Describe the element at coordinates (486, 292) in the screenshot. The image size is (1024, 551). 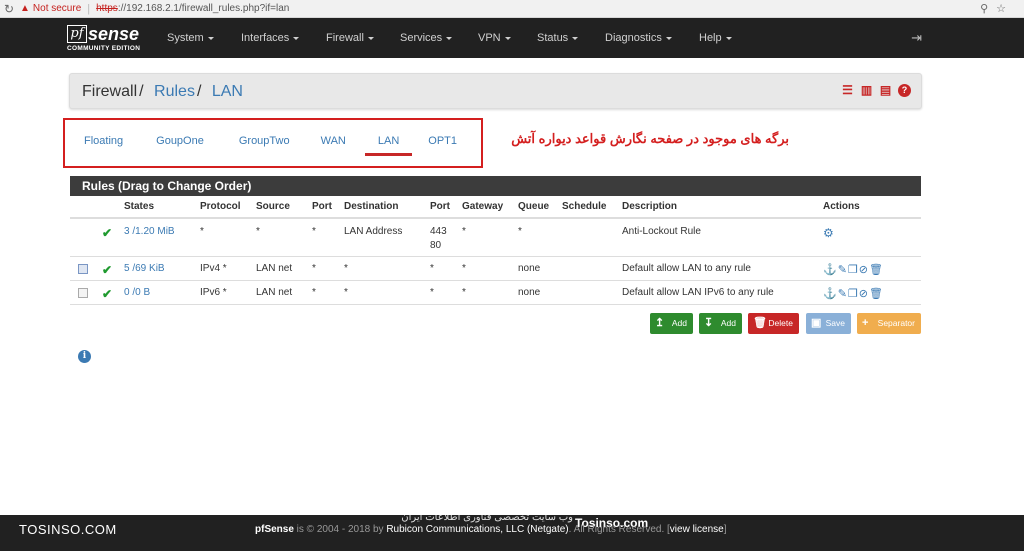
I see `row-gateway: *` at that location.